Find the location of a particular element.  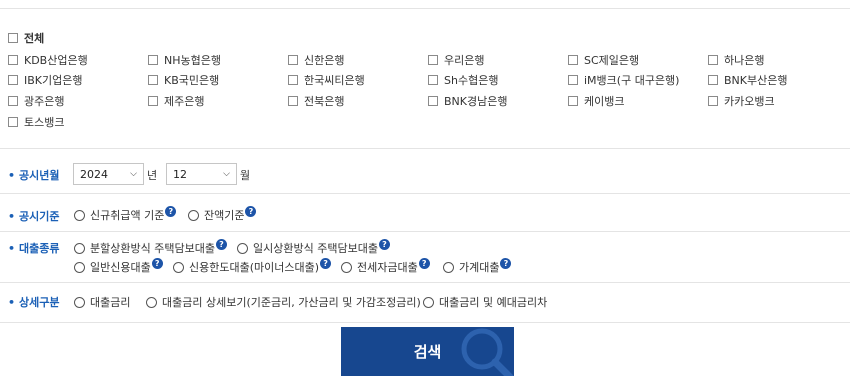

loan-type-option-credit: 일반신용대출 ? is located at coordinates (118, 266).